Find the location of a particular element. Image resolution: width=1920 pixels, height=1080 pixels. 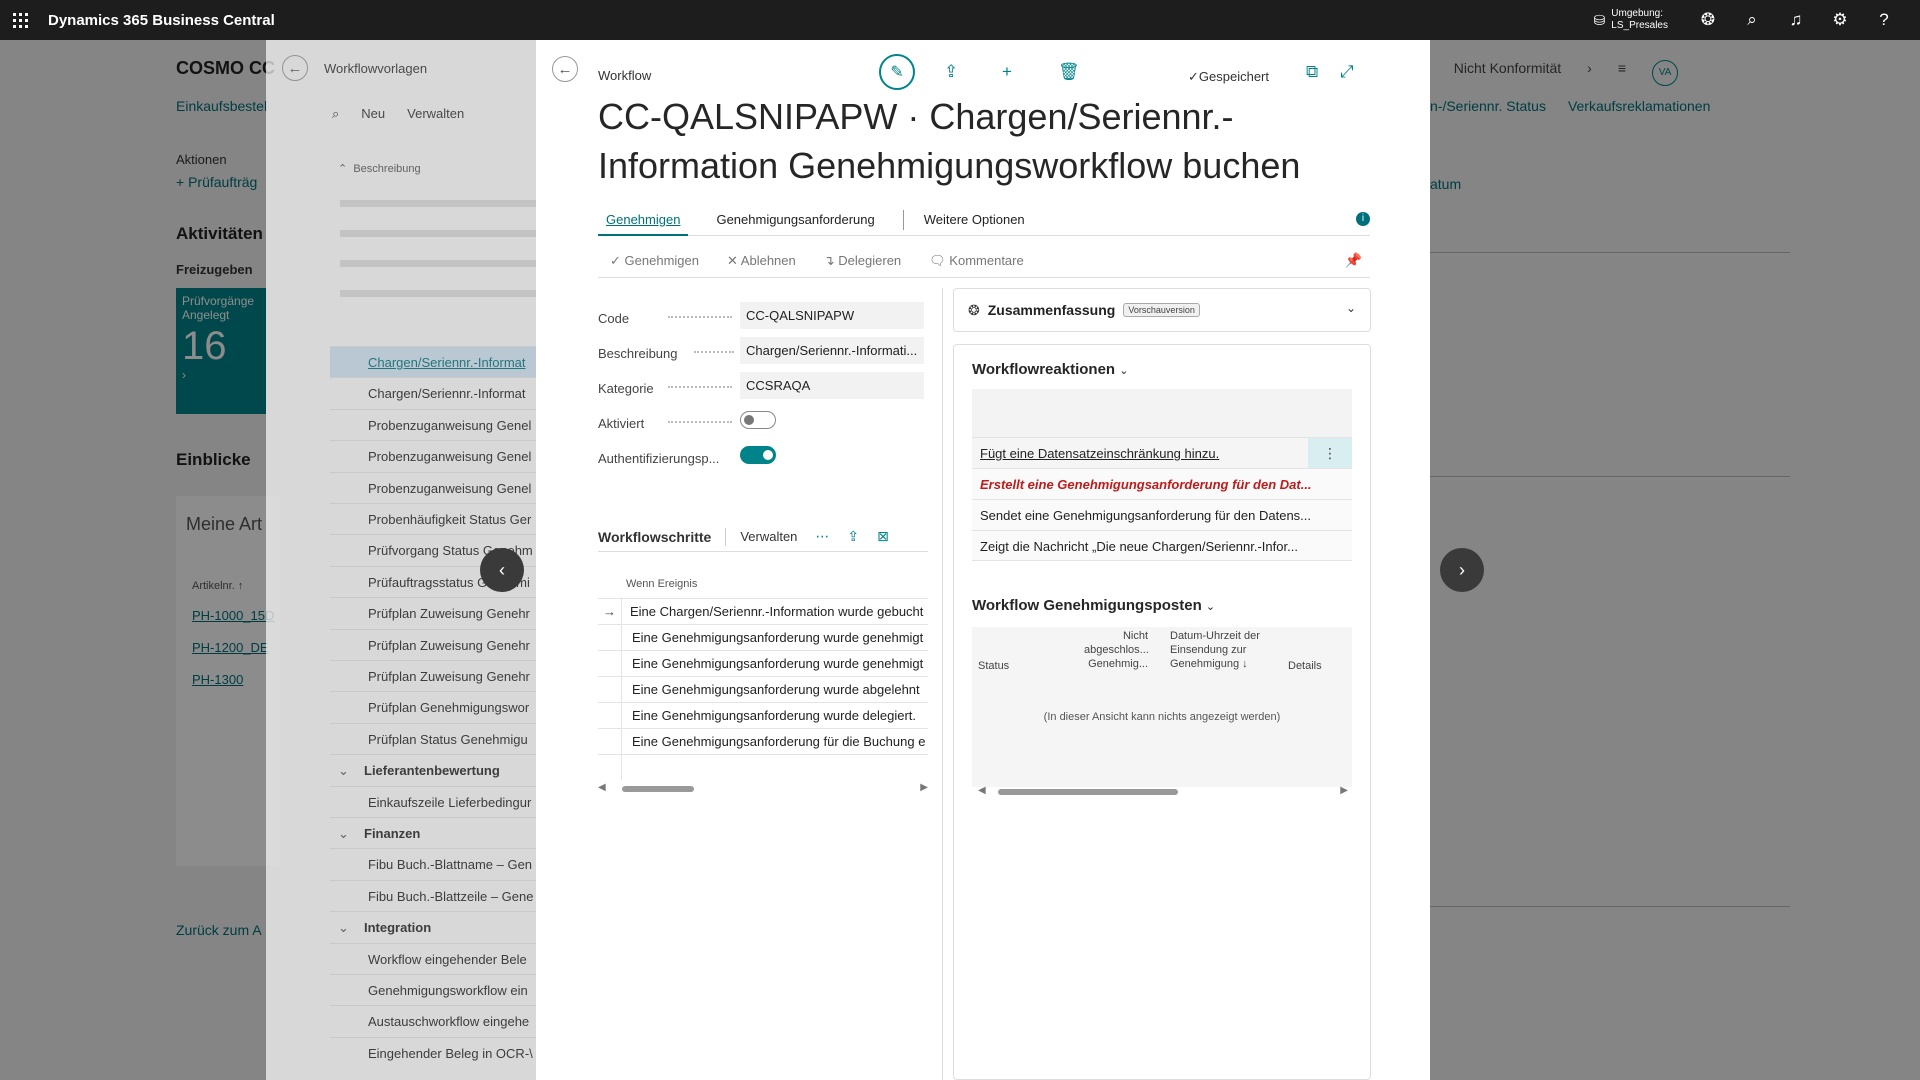

app-name: Dynamics 365 Business Central is located at coordinates (161, 20).